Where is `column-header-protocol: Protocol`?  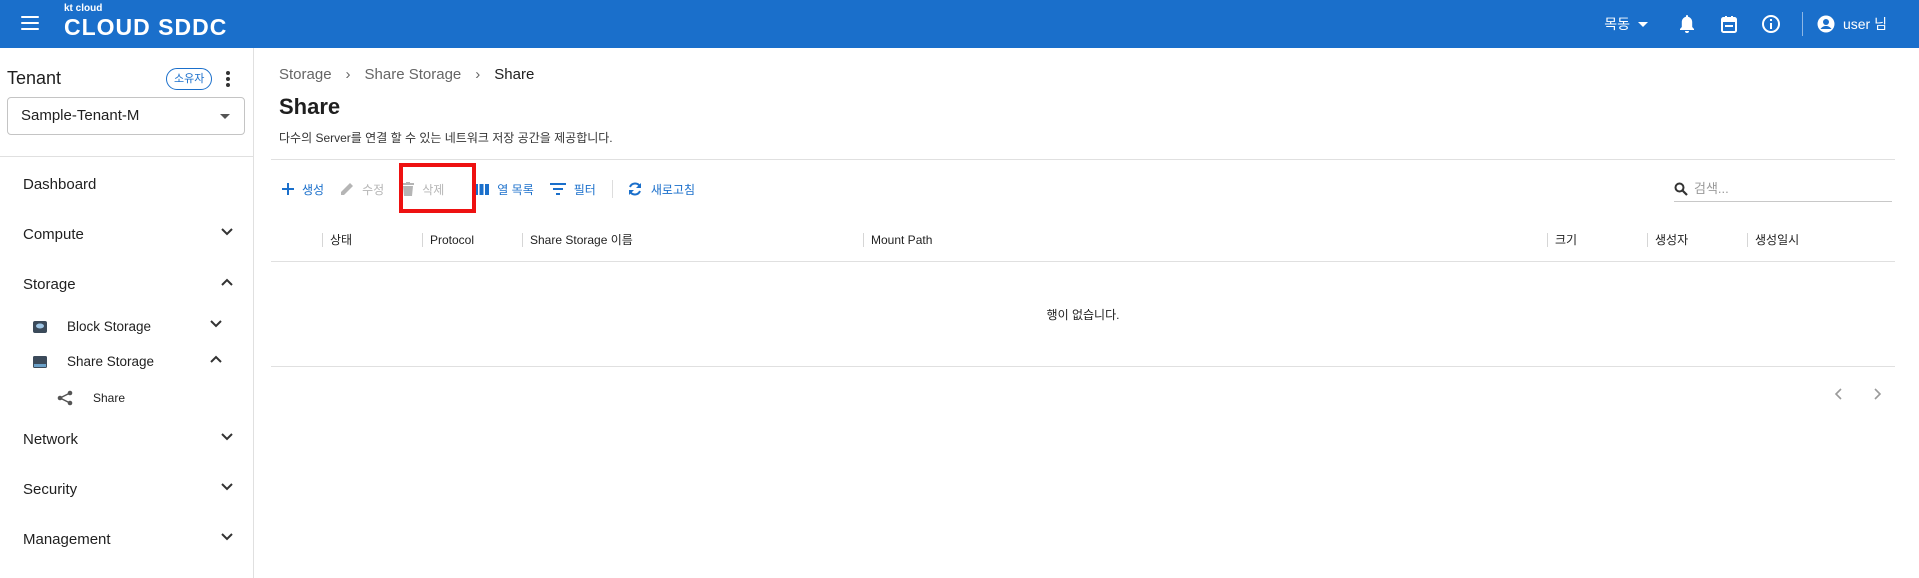
column-header-protocol: Protocol is located at coordinates (448, 240).